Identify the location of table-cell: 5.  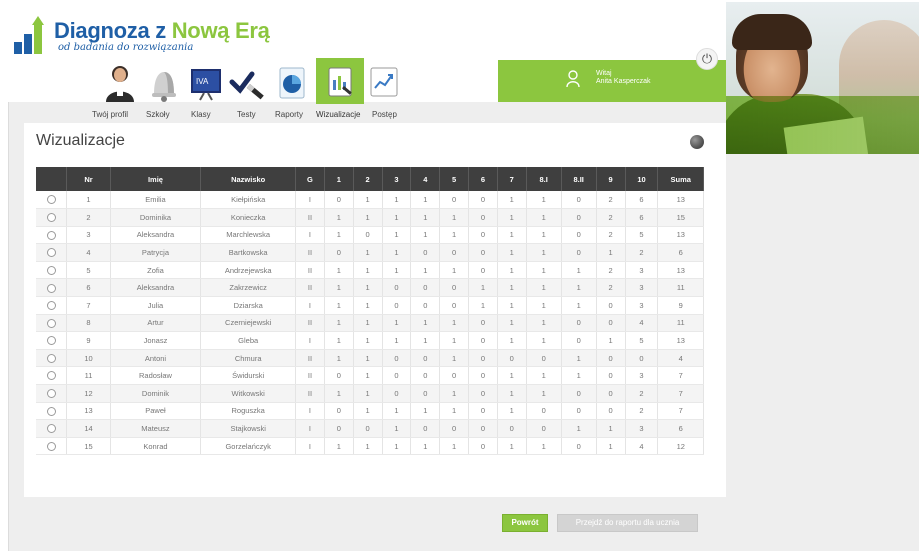
(88, 270).